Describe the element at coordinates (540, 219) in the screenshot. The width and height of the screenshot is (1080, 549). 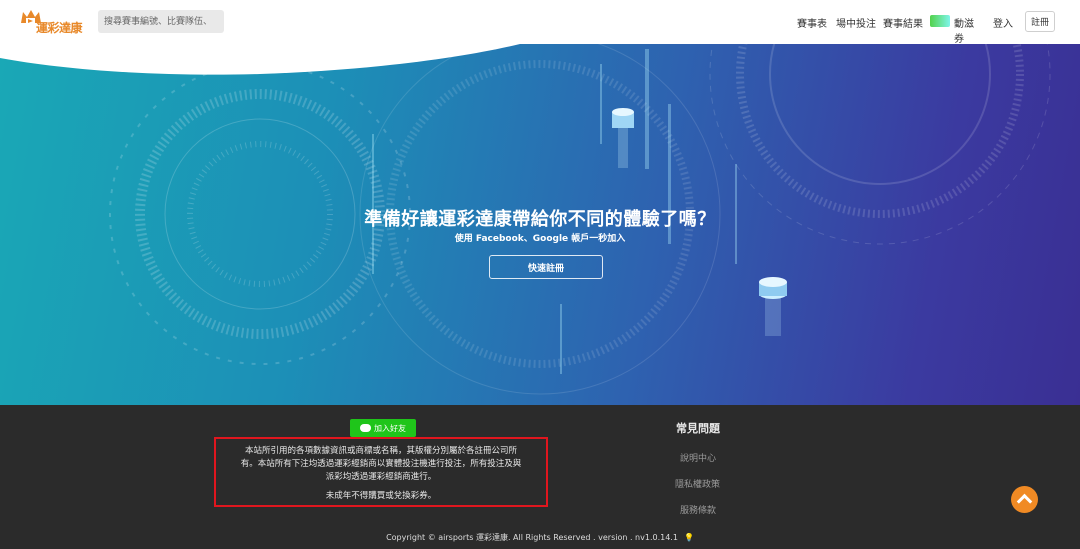
I see `hero-title: 準備好讓運彩達康帶給你不同的體驗了嗎？` at that location.